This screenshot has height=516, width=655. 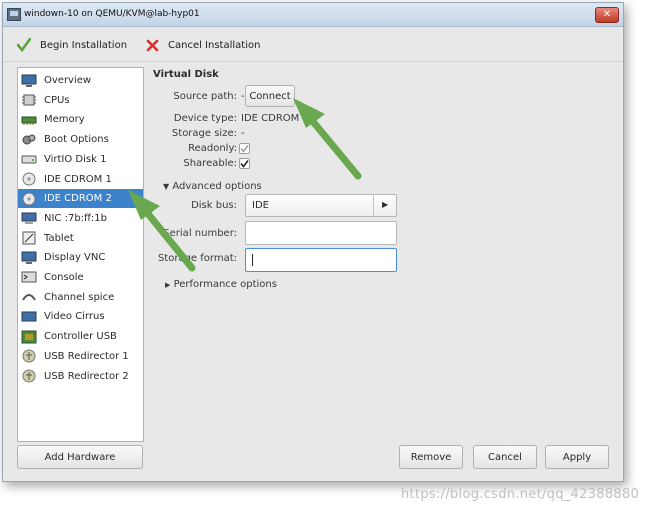 What do you see at coordinates (76, 218) in the screenshot?
I see `sidebar-item-label: NIC :7b:ff:1b` at bounding box center [76, 218].